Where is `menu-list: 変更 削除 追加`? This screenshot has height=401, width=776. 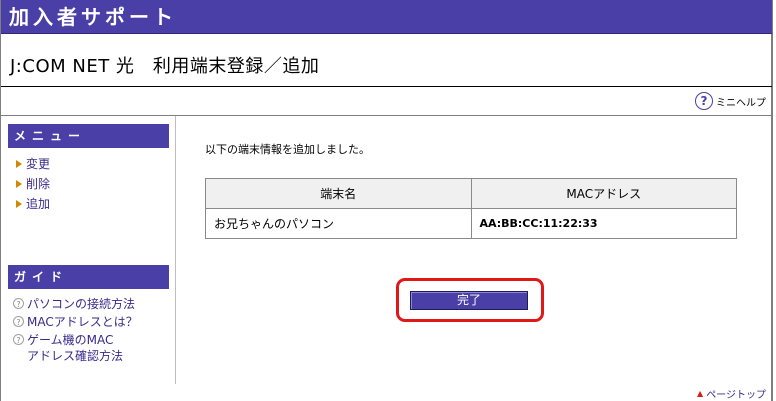 menu-list: 変更 削除 追加 is located at coordinates (33, 184).